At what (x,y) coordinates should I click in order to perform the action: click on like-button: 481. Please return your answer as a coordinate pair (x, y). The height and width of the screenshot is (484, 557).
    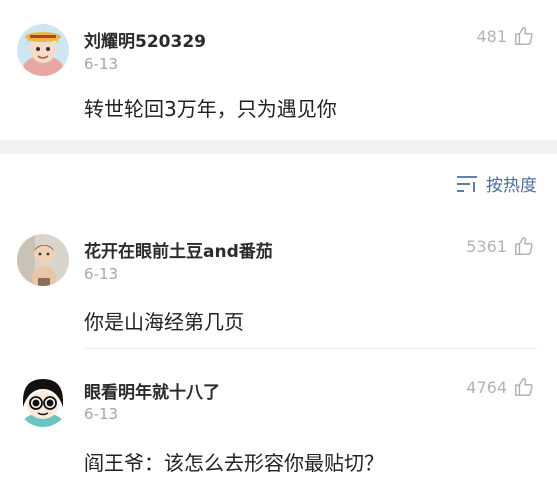
    Looking at the image, I should click on (505, 36).